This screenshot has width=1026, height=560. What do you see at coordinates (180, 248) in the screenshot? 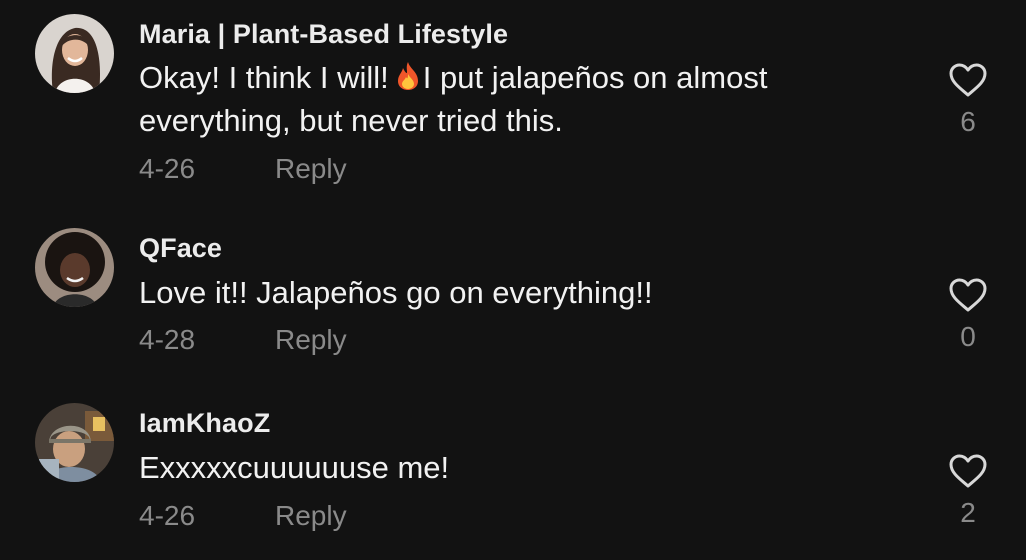
I see `comment-username: QFace` at bounding box center [180, 248].